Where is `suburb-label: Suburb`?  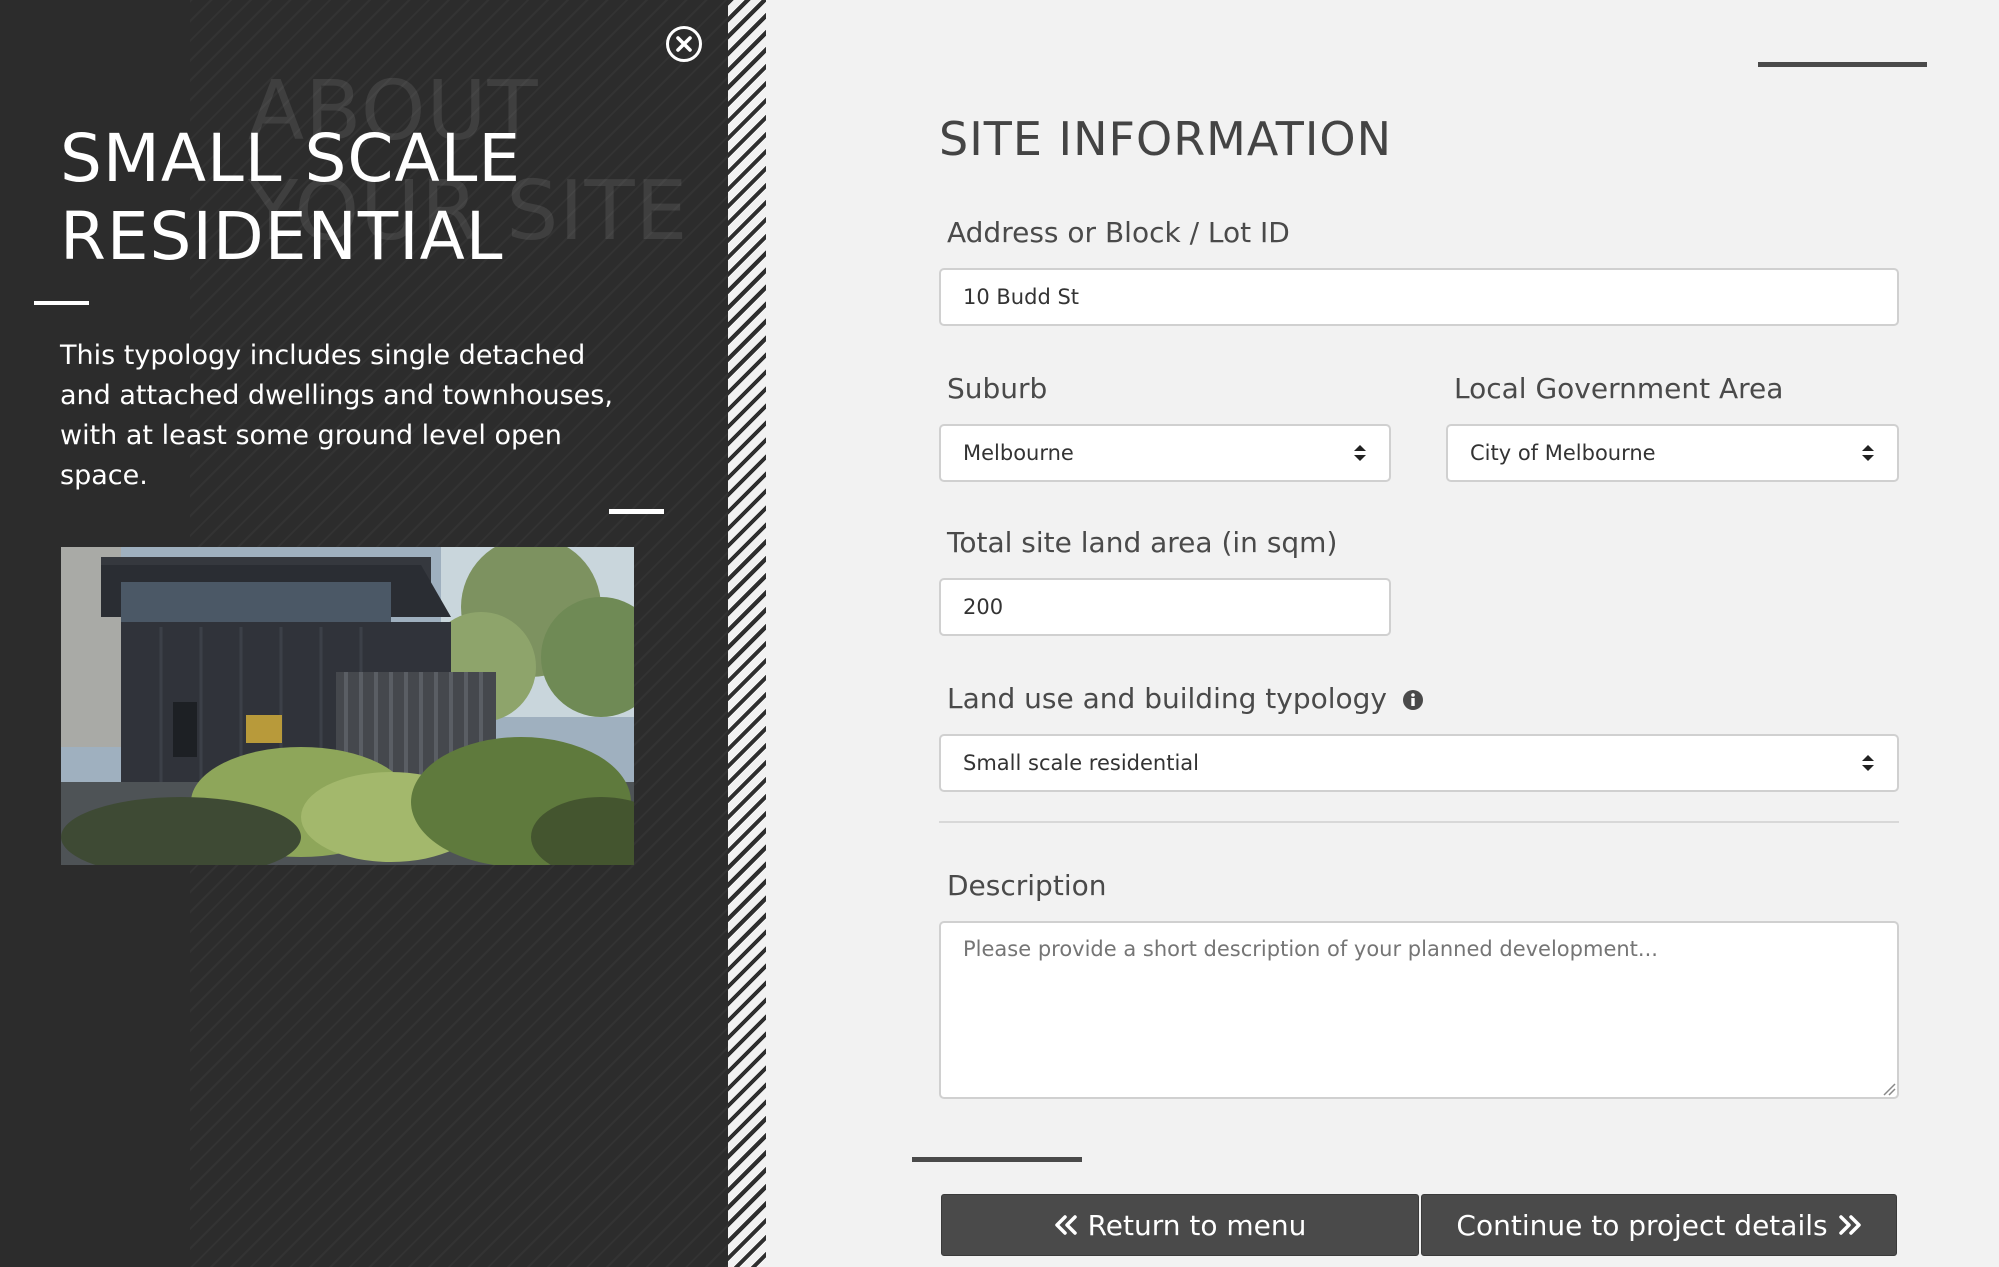 suburb-label: Suburb is located at coordinates (997, 388).